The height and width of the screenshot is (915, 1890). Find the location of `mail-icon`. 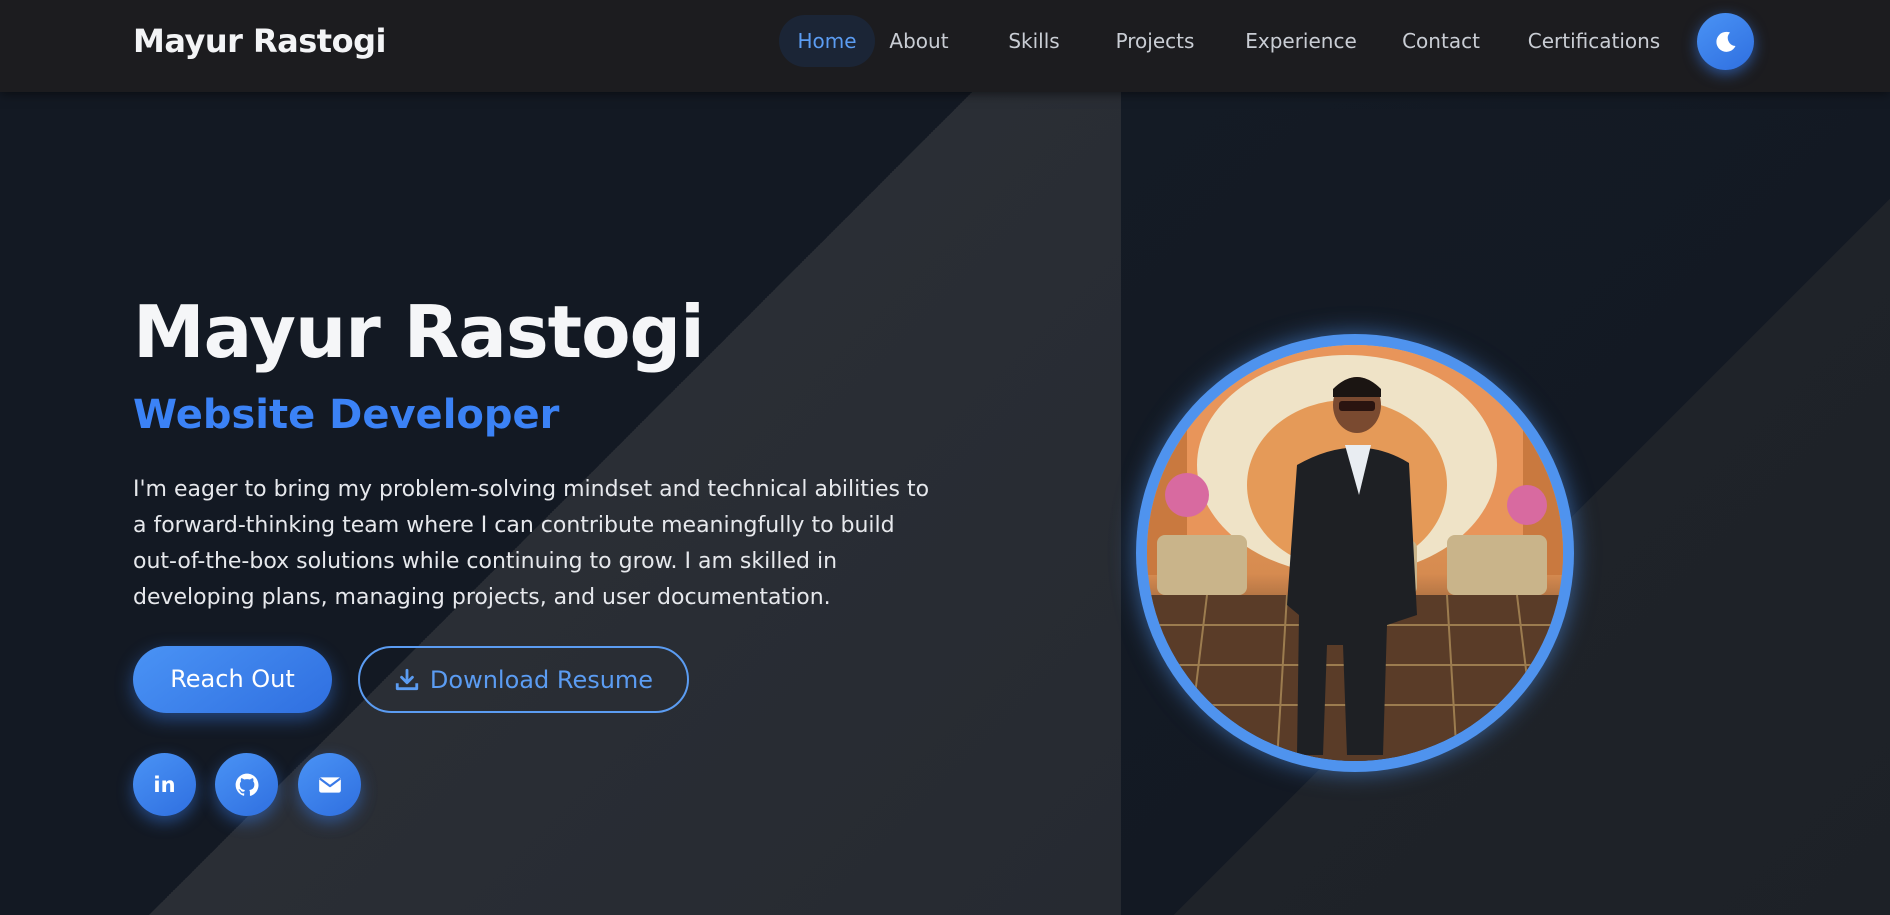

mail-icon is located at coordinates (329, 784).